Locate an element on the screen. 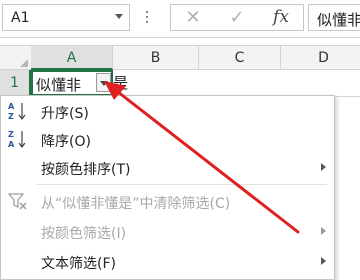  cancel-button: ✕ is located at coordinates (193, 17).